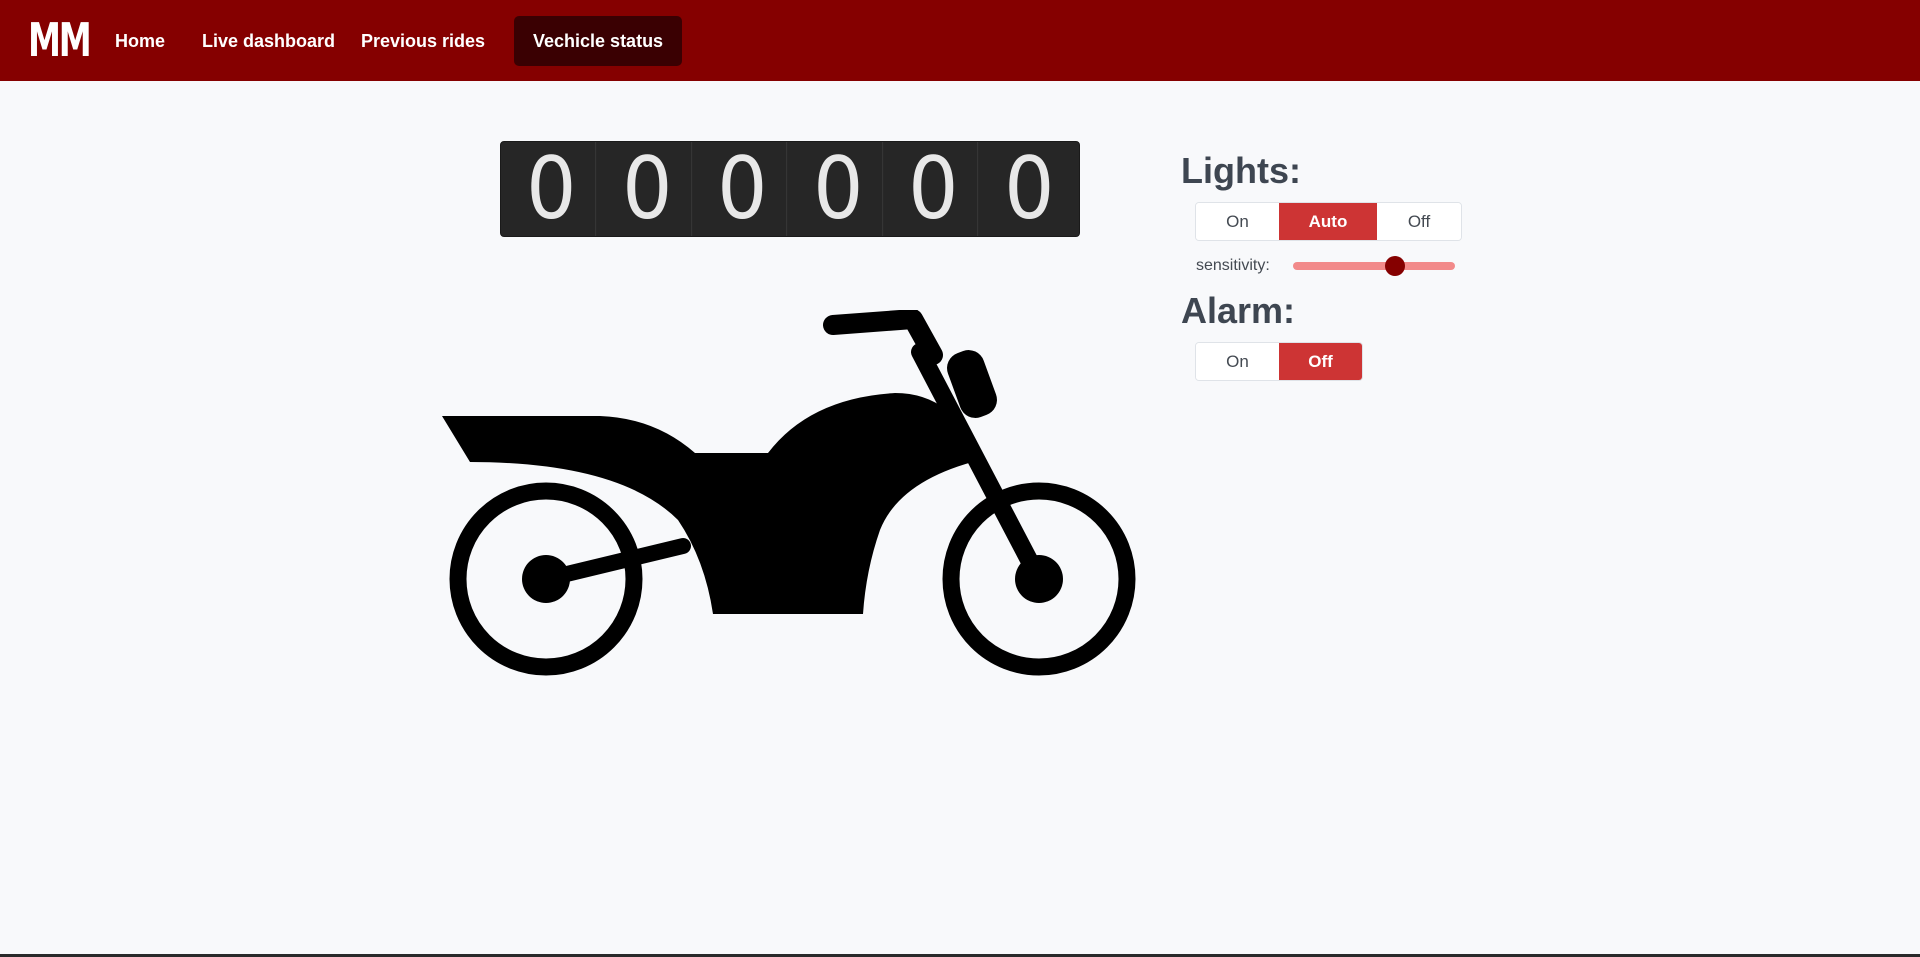  I want to click on odometer: 0 0 0 0 0 0, so click(790, 189).